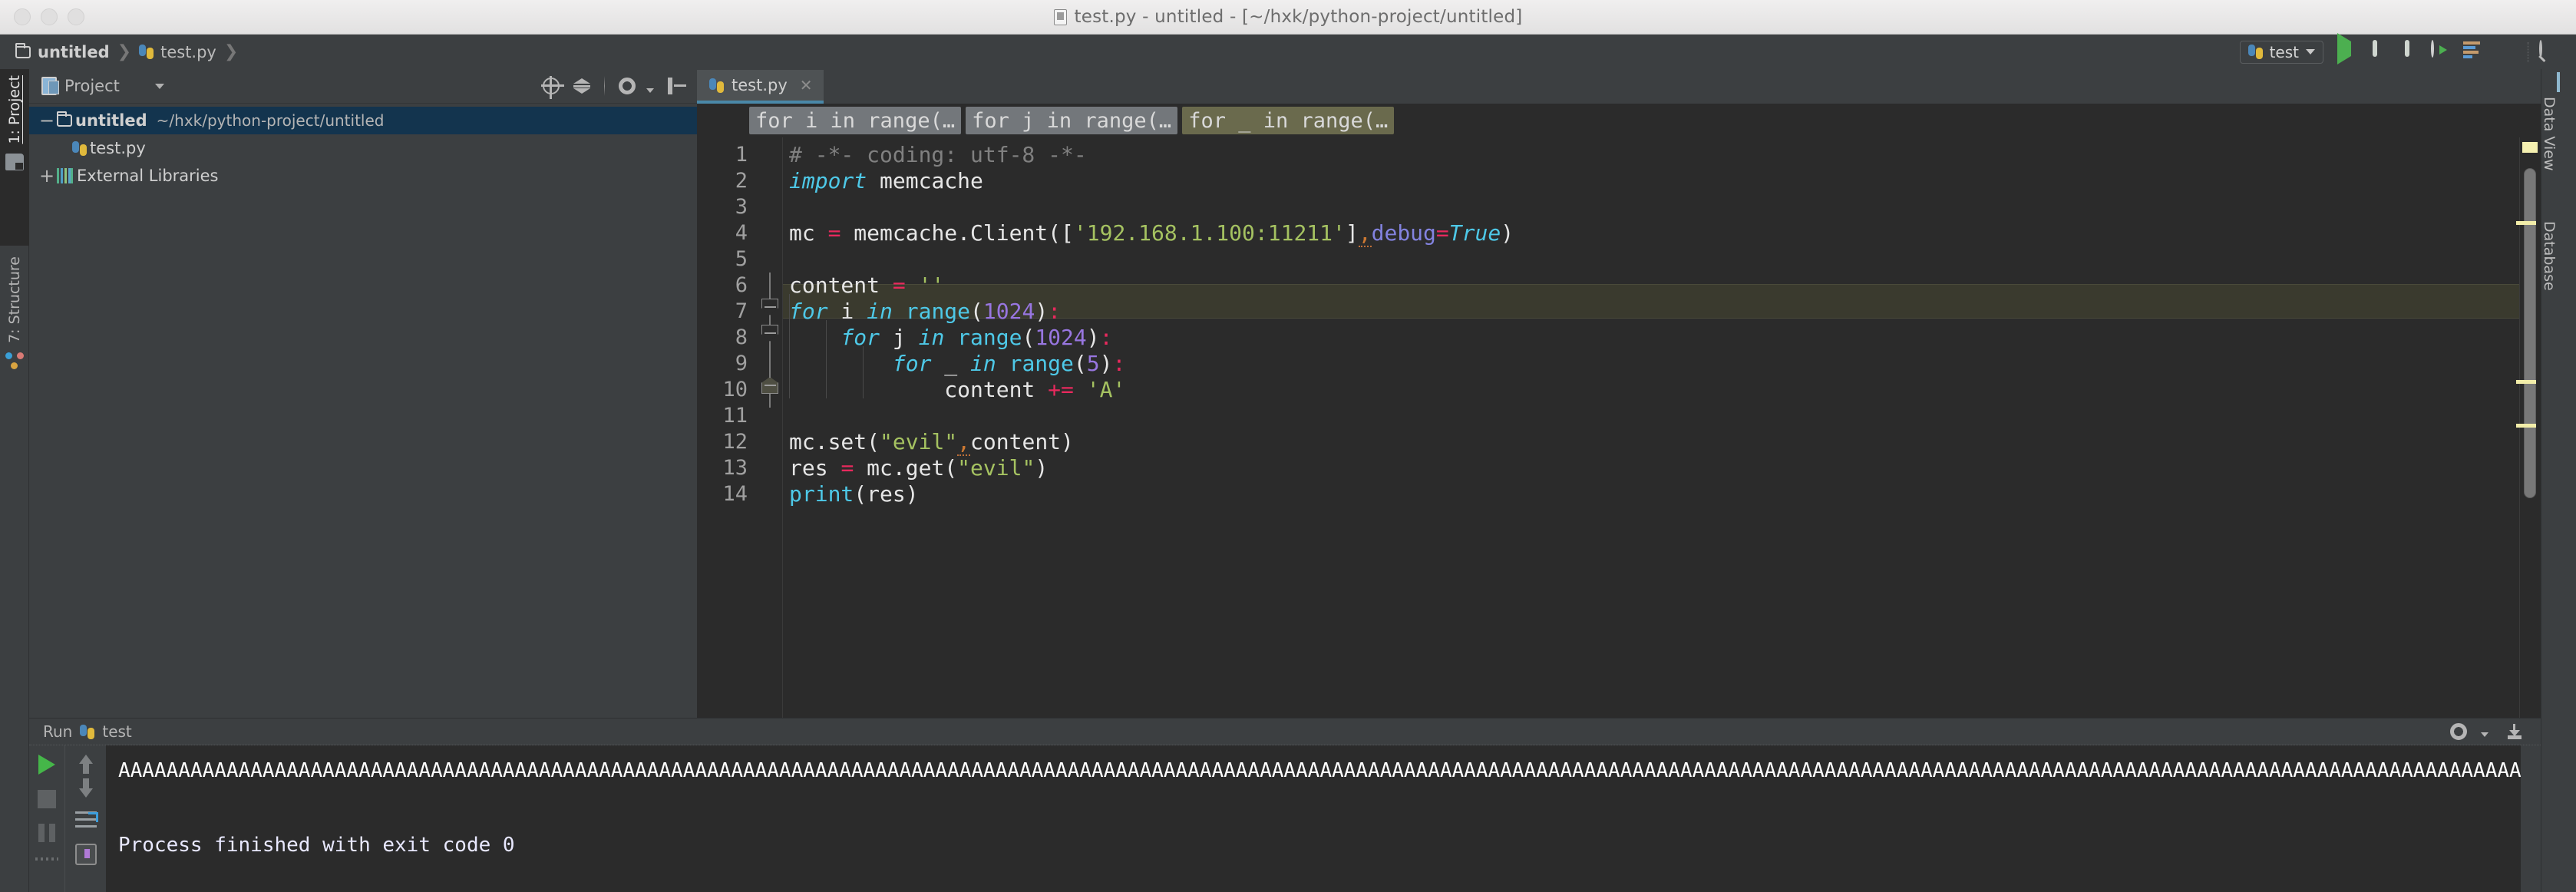 The width and height of the screenshot is (2576, 892). I want to click on run-label: Run, so click(58, 731).